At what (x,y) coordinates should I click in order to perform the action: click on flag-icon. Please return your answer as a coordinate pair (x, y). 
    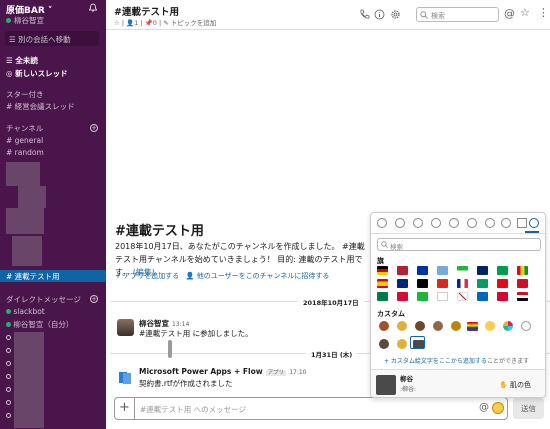
    Looking at the image, I should click on (522, 223).